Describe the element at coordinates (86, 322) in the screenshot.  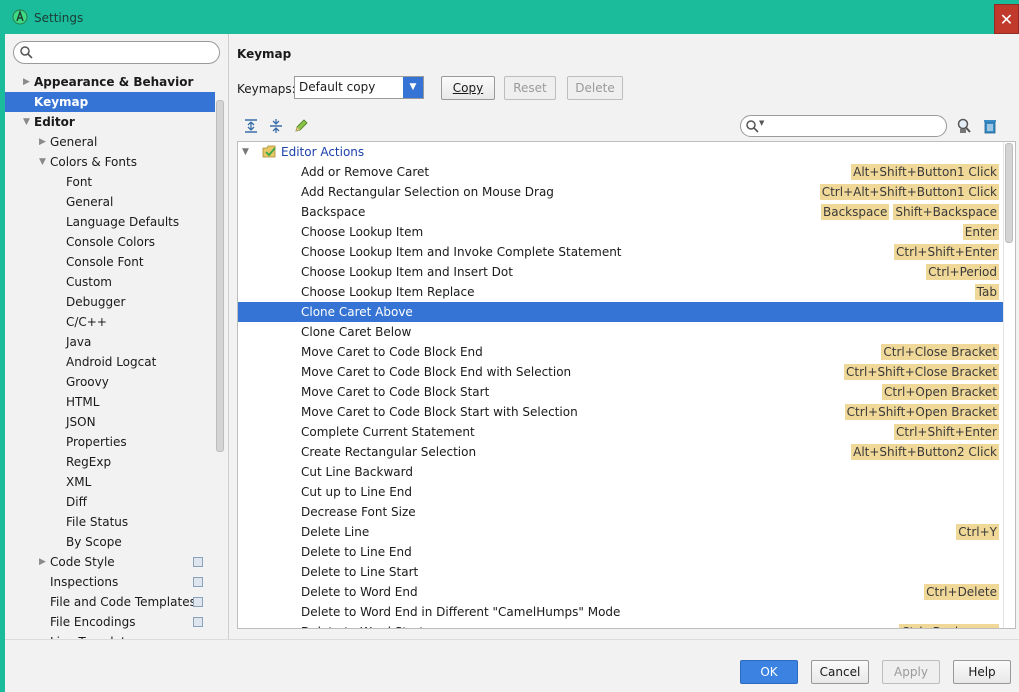
I see `sidebar-item-label: C/C++` at that location.